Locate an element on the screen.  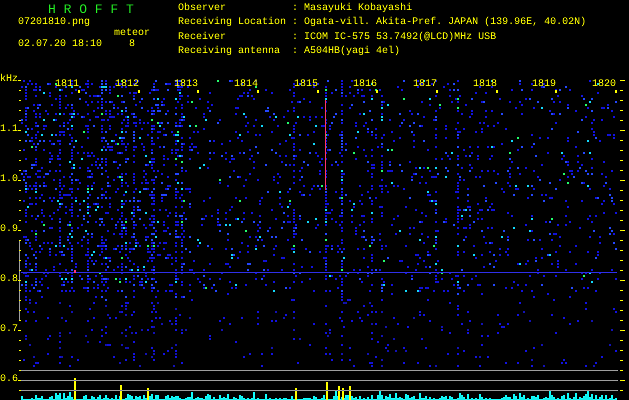
info-label: Observer is located at coordinates (203, 9).